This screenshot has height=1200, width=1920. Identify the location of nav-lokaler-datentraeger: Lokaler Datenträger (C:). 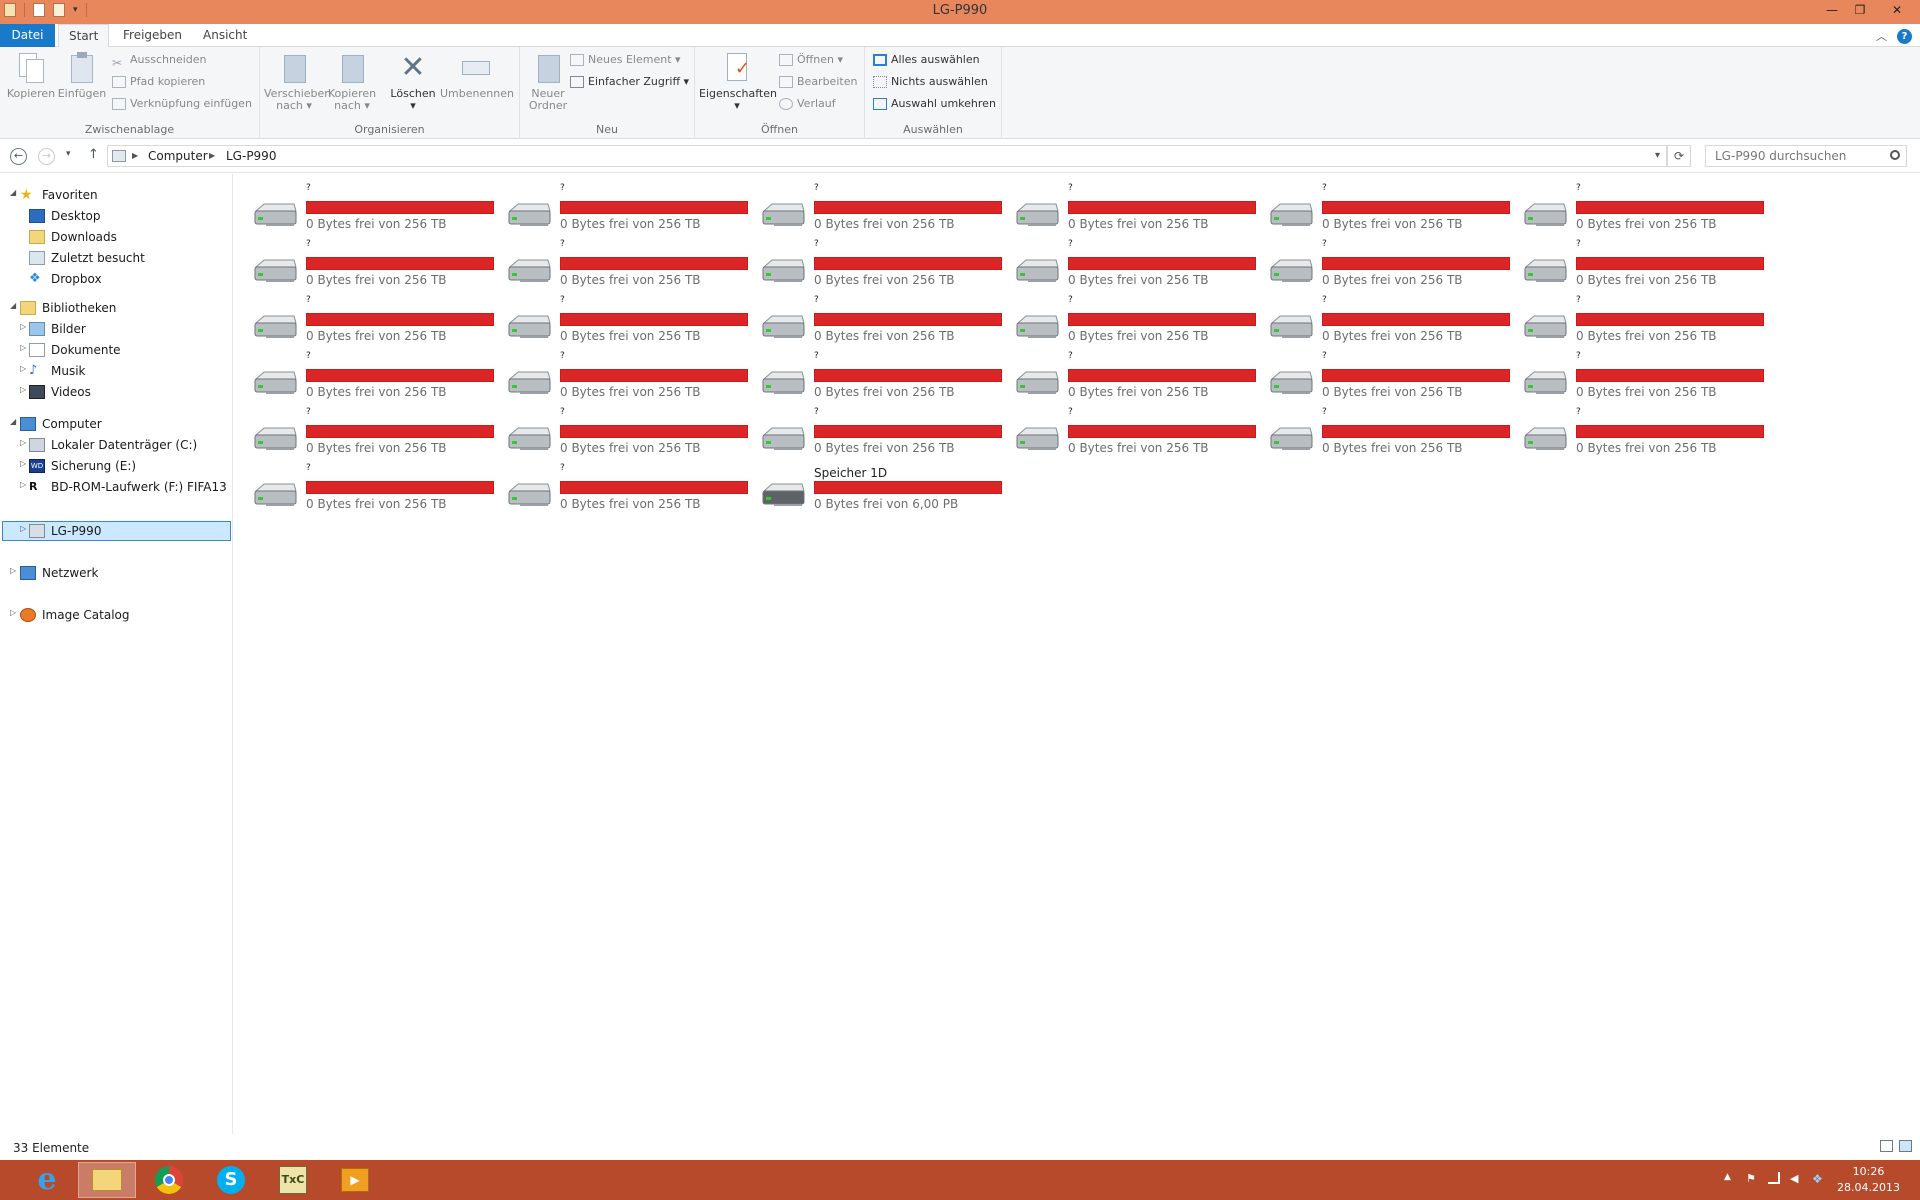
(113, 445).